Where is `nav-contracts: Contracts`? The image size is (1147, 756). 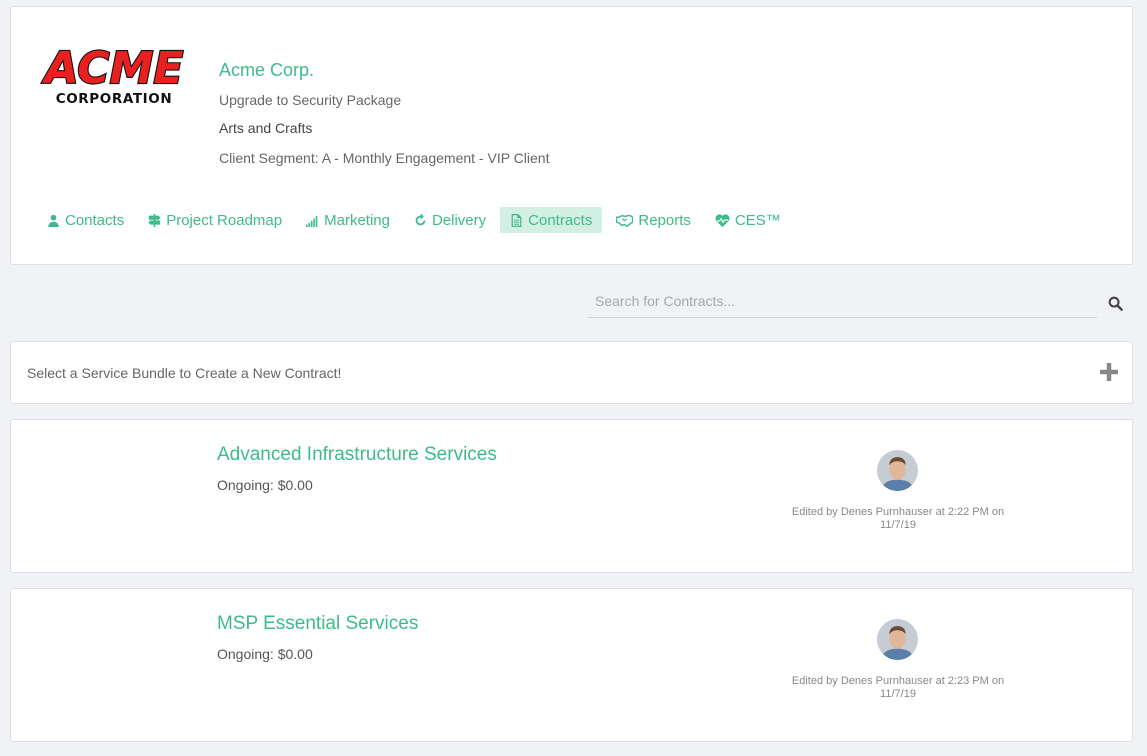
nav-contracts: Contracts is located at coordinates (551, 220).